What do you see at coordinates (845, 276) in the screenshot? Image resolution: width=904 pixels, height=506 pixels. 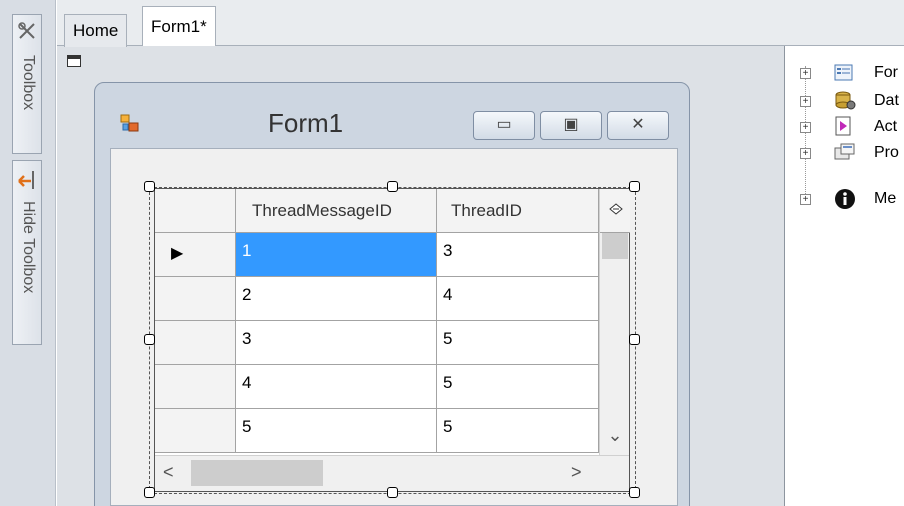 I see `explorer-panel` at bounding box center [845, 276].